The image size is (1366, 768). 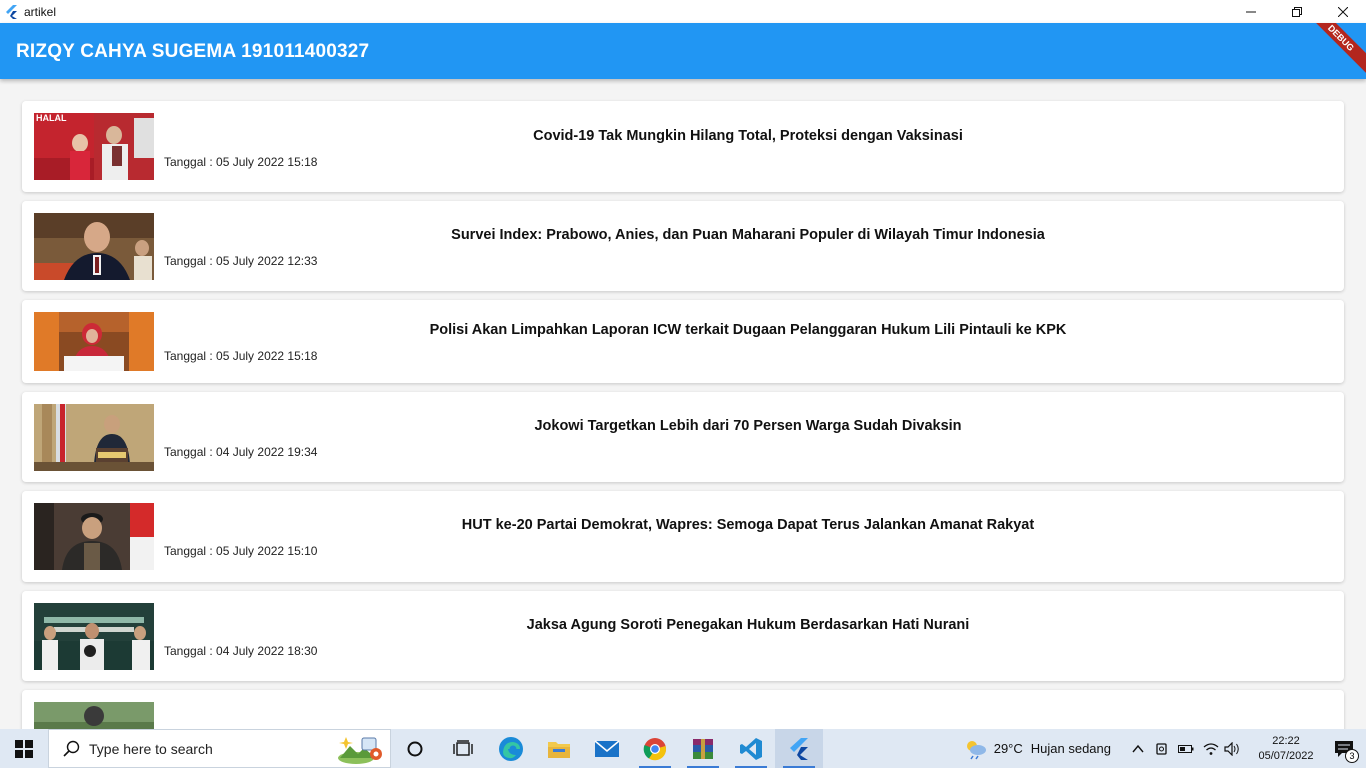 I want to click on cortana-button, so click(x=415, y=748).